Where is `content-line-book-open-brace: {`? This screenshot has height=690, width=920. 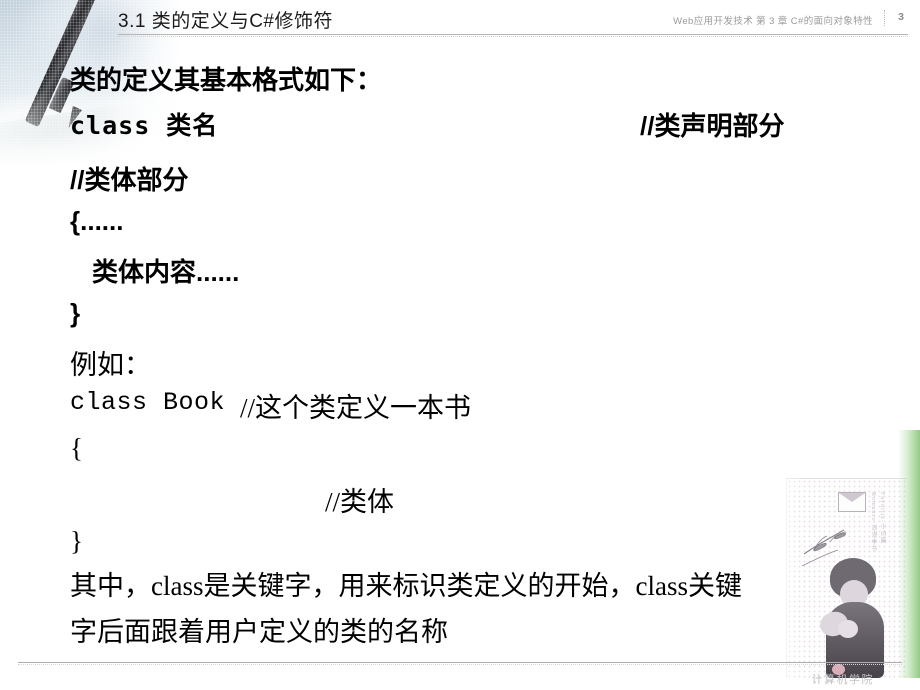
content-line-book-open-brace: { is located at coordinates (76, 448).